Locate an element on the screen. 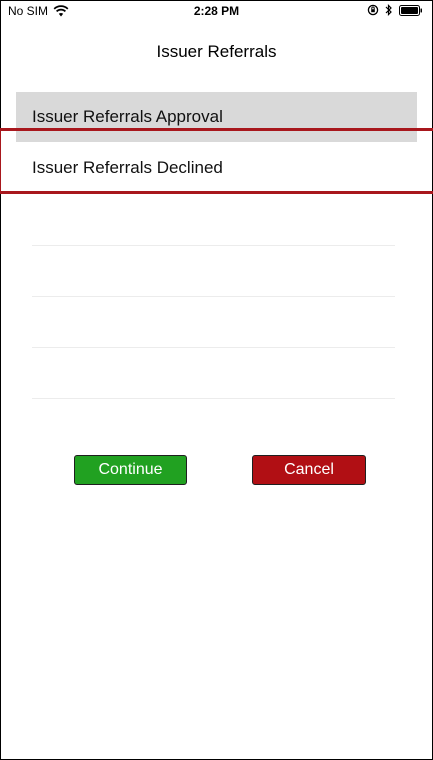 This screenshot has height=760, width=433. list-item-label: Issuer Referrals Approval is located at coordinates (127, 116).